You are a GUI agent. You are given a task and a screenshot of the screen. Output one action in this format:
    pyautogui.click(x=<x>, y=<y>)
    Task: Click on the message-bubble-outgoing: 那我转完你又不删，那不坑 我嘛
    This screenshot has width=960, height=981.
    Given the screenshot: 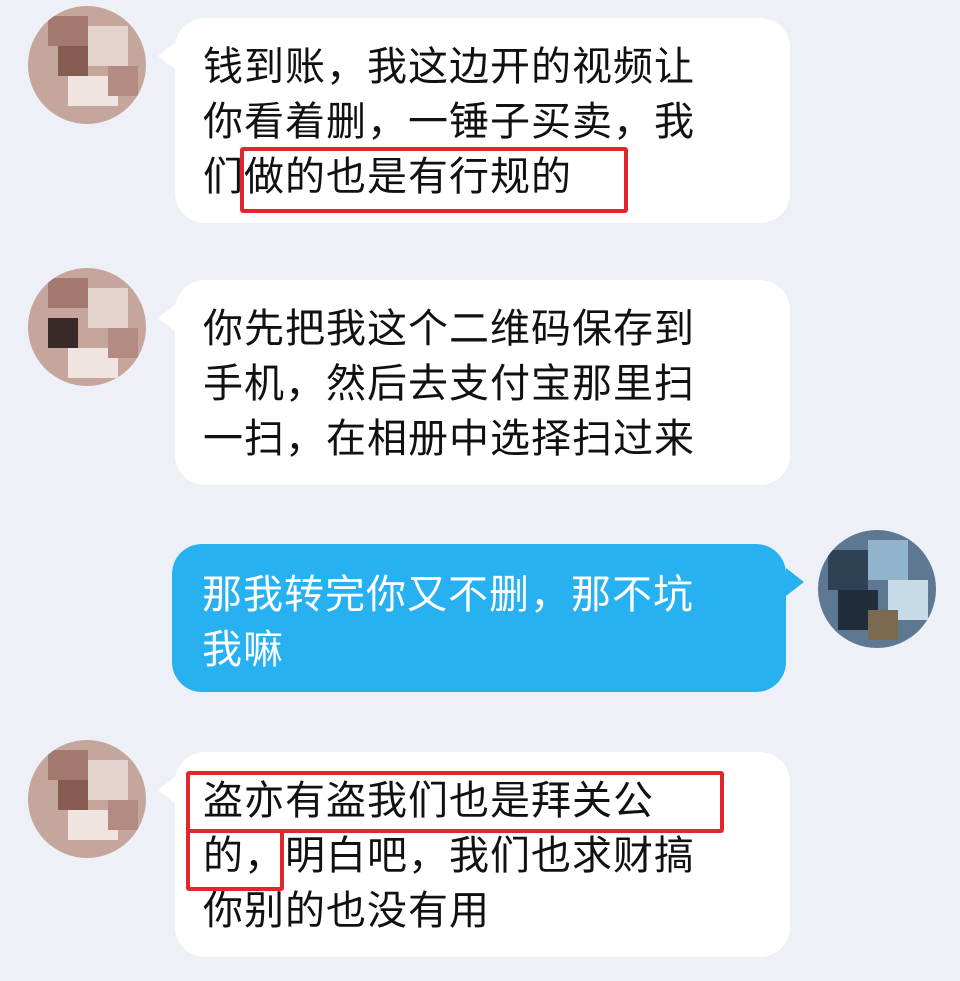 What is the action you would take?
    pyautogui.click(x=479, y=618)
    